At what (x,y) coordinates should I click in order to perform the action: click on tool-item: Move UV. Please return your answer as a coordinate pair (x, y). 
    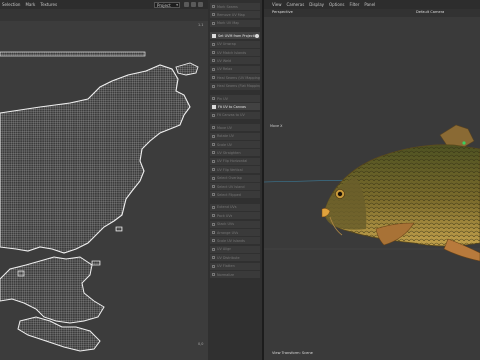
    Looking at the image, I should click on (235, 128).